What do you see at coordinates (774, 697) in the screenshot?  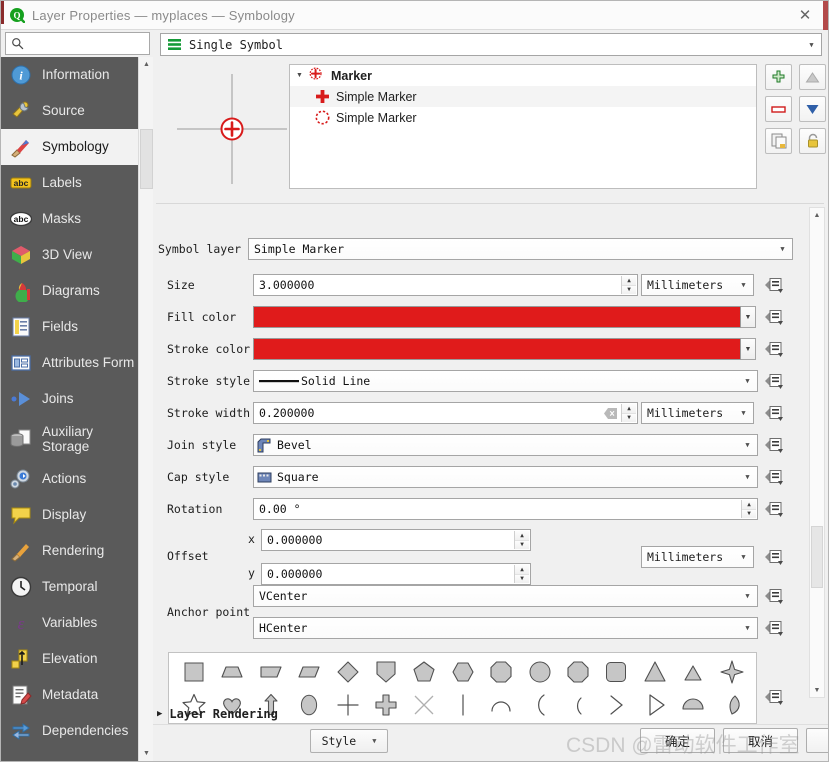 I see `shape-data-defined-override-icon` at bounding box center [774, 697].